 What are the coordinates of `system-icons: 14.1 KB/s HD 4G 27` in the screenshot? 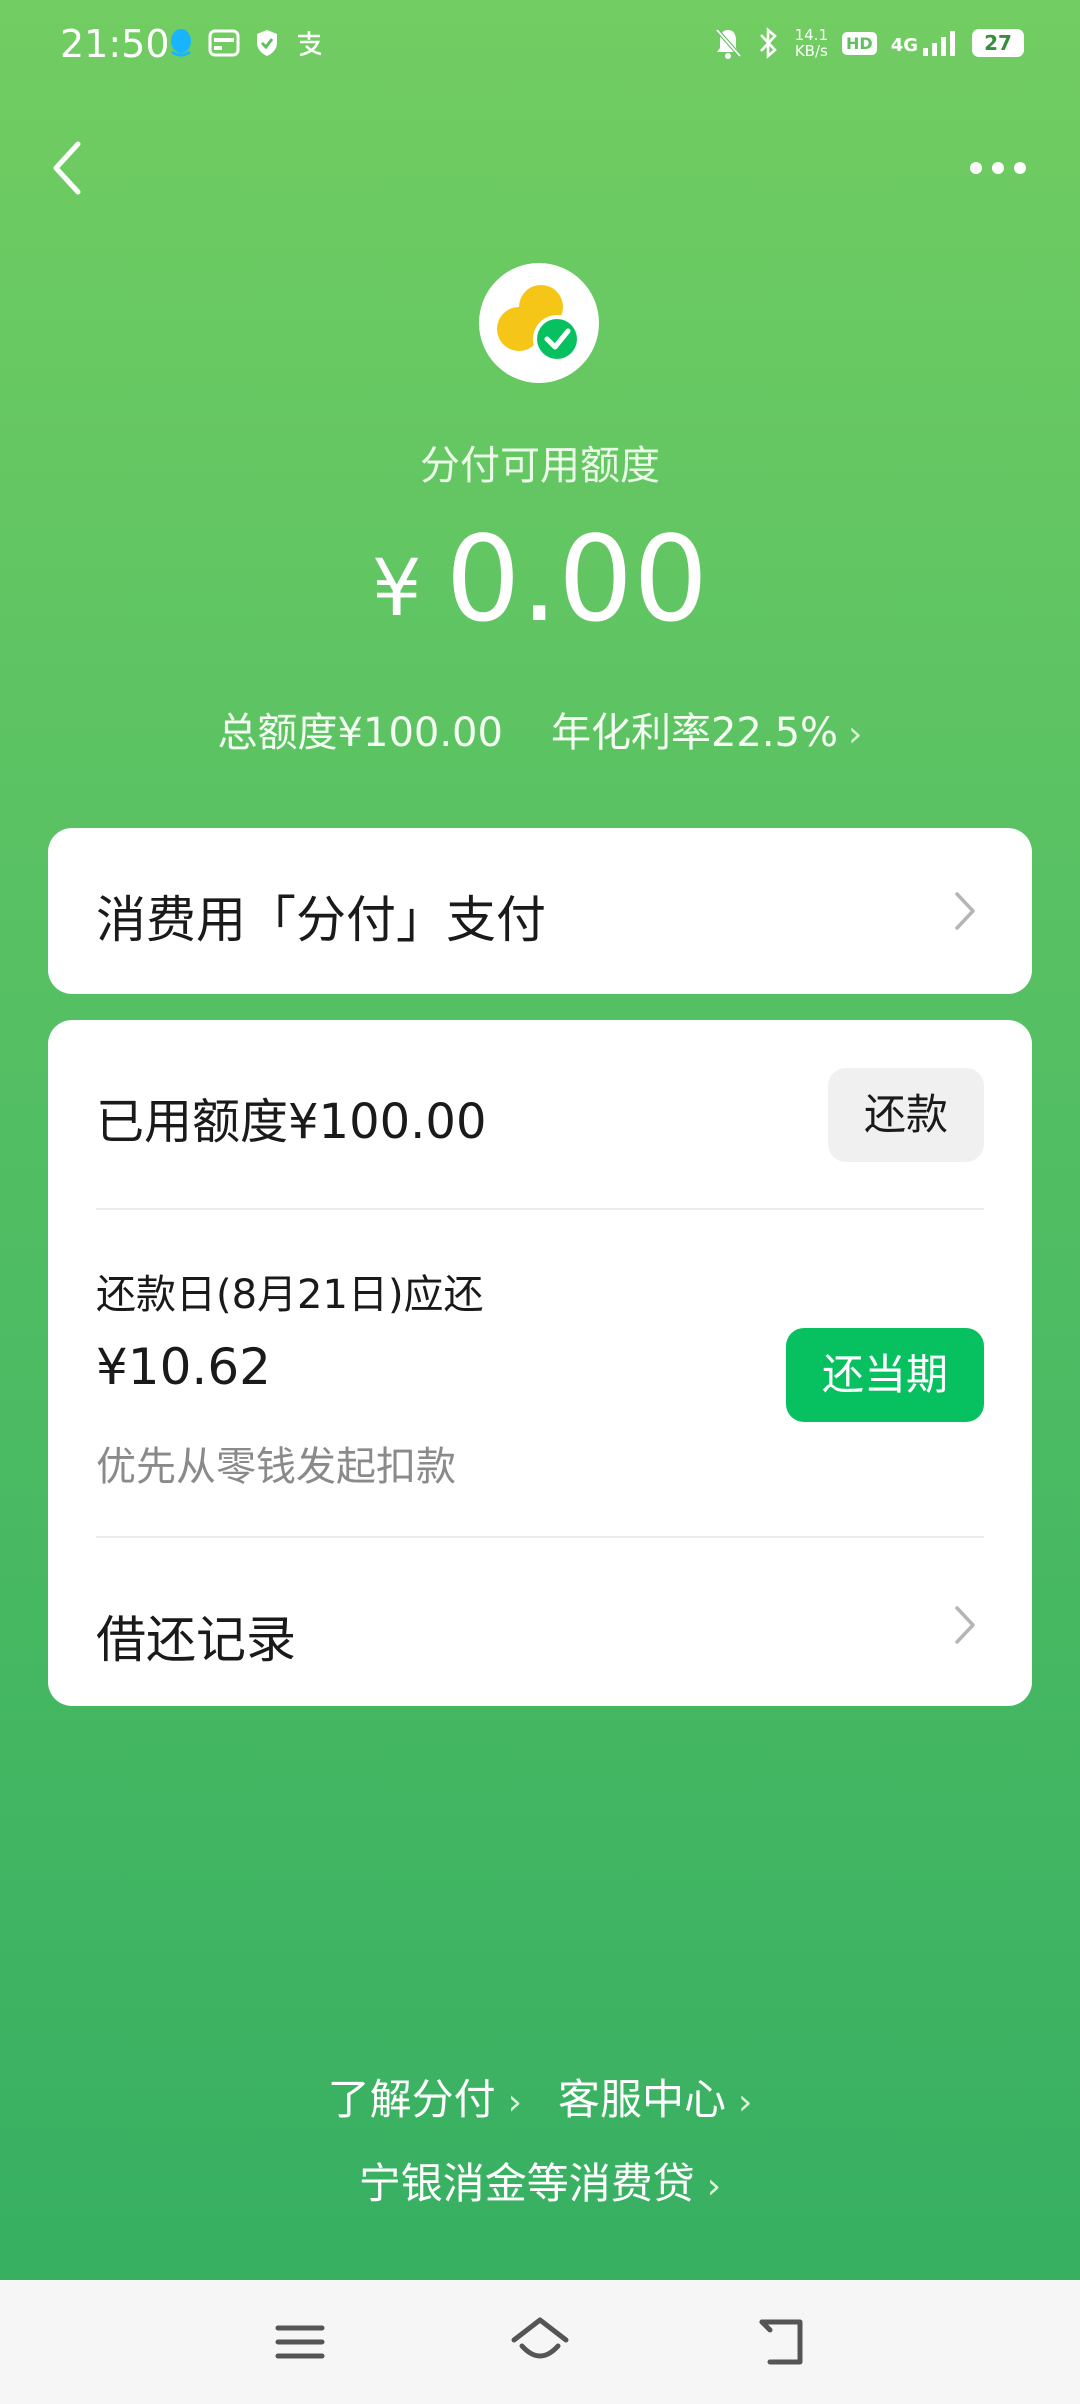 It's located at (868, 43).